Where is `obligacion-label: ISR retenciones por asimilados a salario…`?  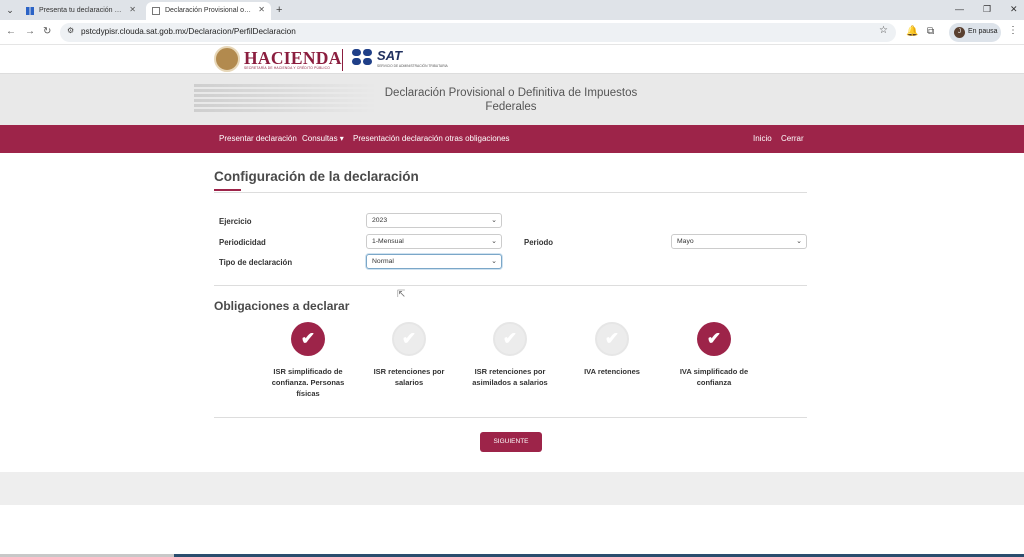
obligacion-label: ISR retenciones por asimilados a salario… is located at coordinates (510, 377).